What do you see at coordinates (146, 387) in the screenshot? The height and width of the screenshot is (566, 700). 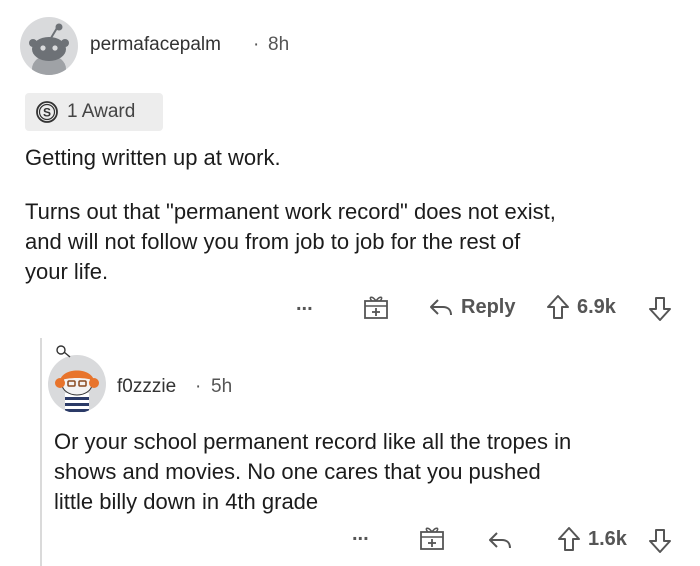 I see `reply-author: f0zzzie` at bounding box center [146, 387].